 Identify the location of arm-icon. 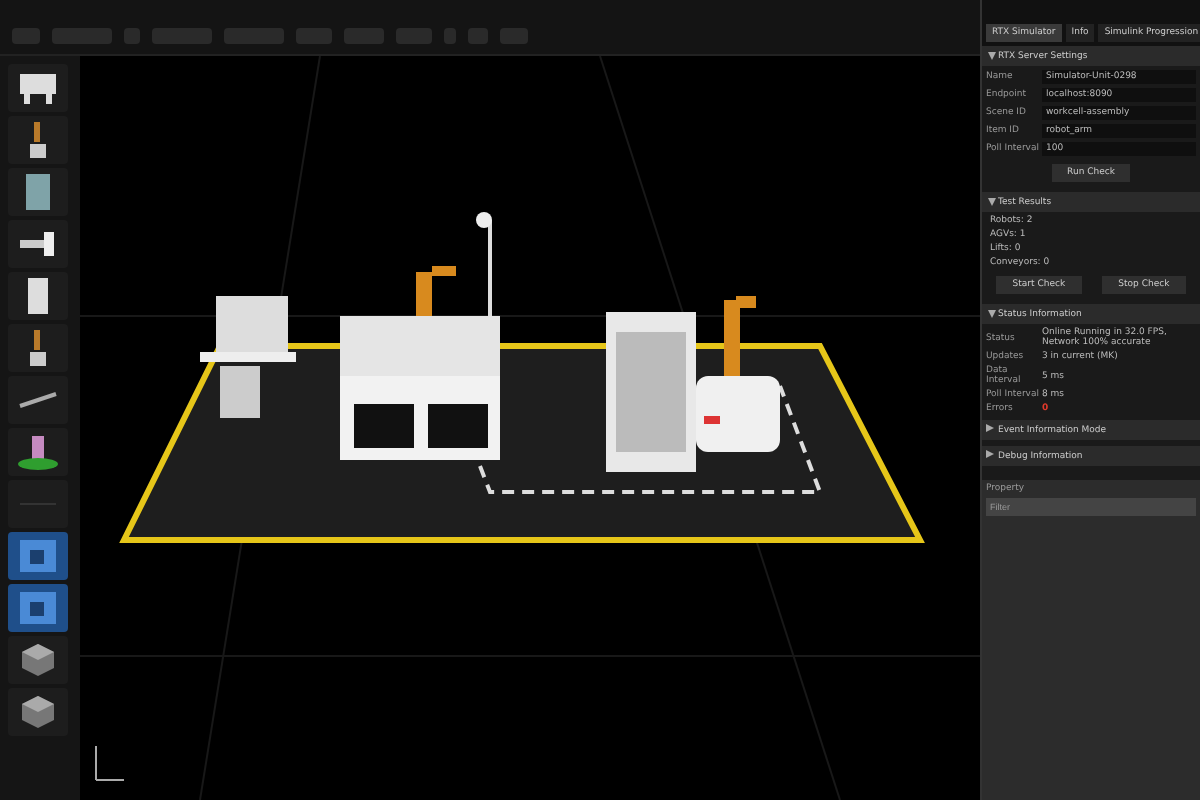
(38, 244).